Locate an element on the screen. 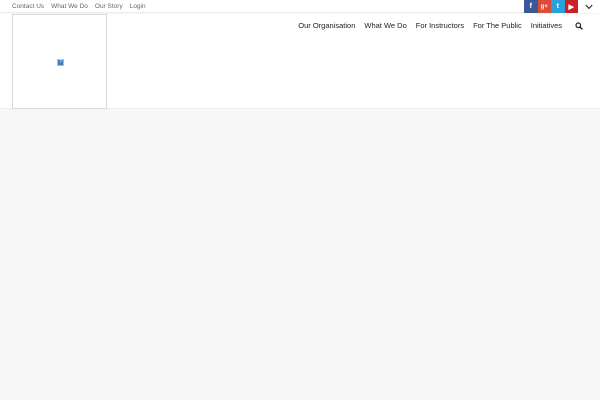 The width and height of the screenshot is (600, 400). top-link-login: Login is located at coordinates (138, 6).